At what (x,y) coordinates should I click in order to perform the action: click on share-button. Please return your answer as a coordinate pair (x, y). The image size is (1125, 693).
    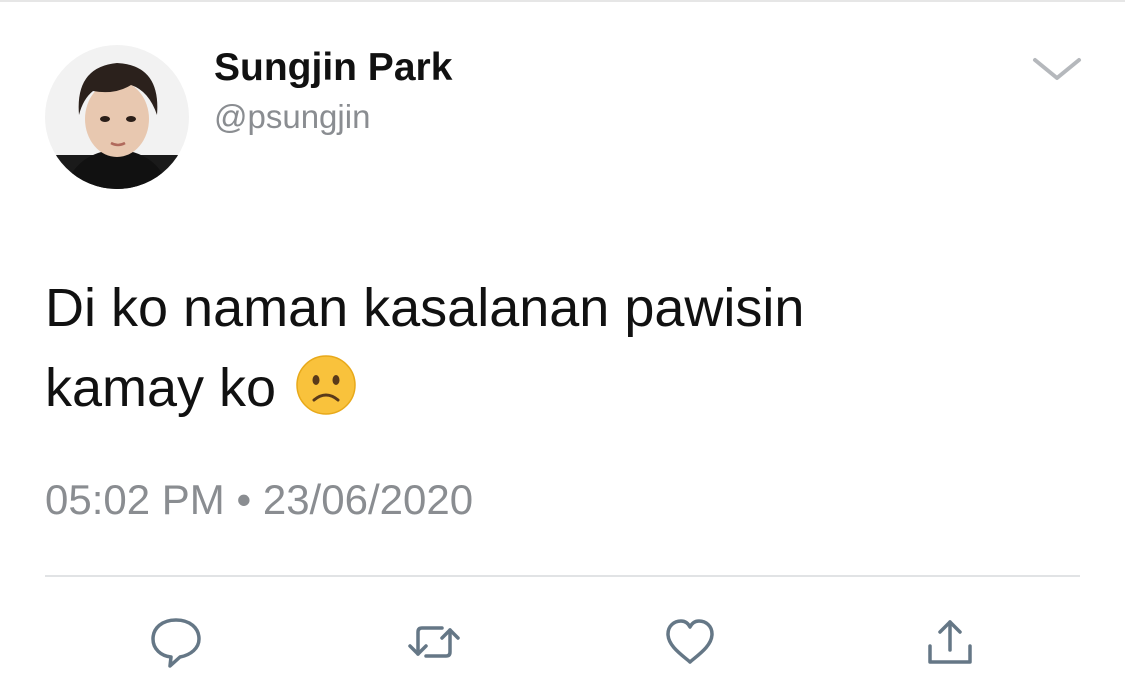
    Looking at the image, I should click on (950, 642).